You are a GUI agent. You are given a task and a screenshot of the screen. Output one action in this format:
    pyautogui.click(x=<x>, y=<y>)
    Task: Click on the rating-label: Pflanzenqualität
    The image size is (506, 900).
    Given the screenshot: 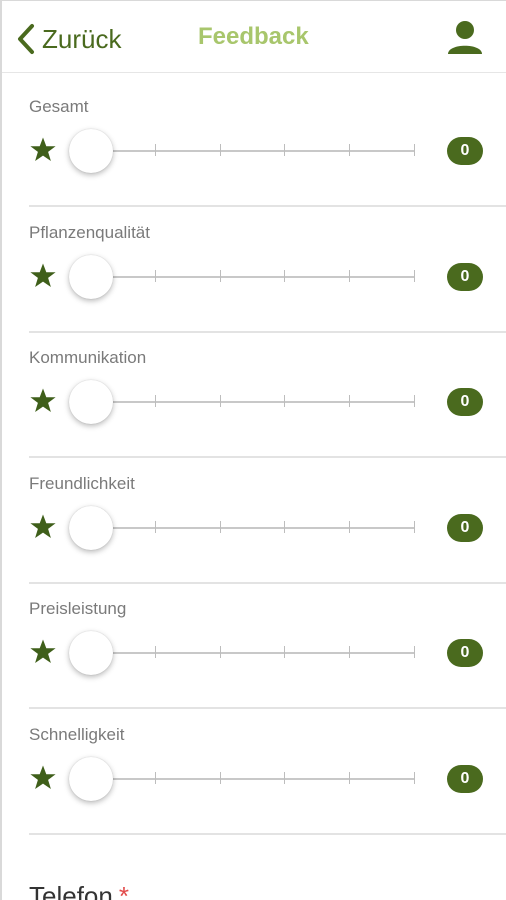 What is the action you would take?
    pyautogui.click(x=89, y=232)
    